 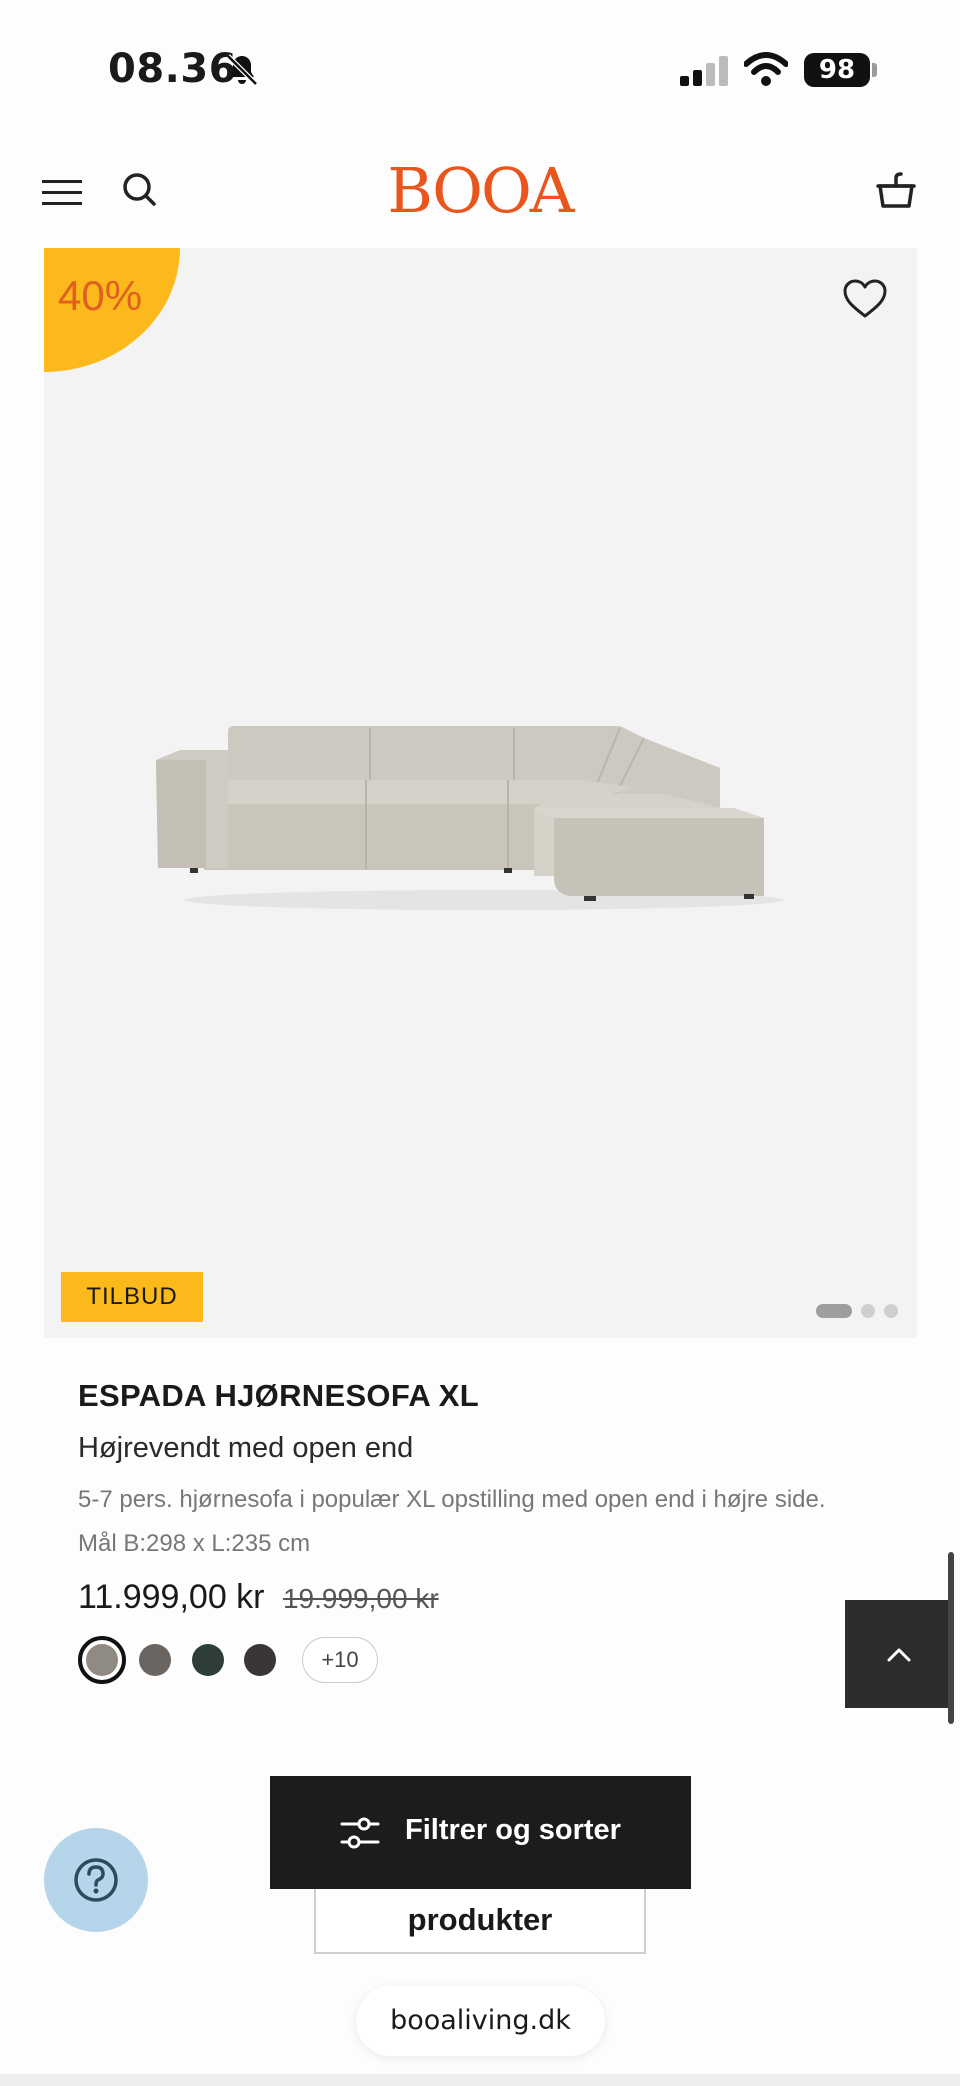 I want to click on sofa-image, so click(x=470, y=818).